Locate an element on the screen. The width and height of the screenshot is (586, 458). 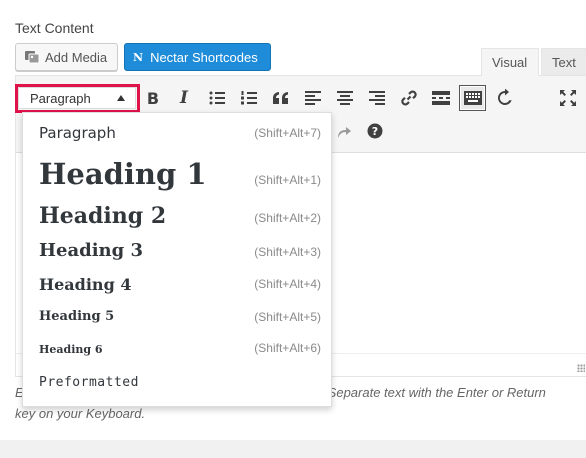
read-more-button is located at coordinates (441, 98).